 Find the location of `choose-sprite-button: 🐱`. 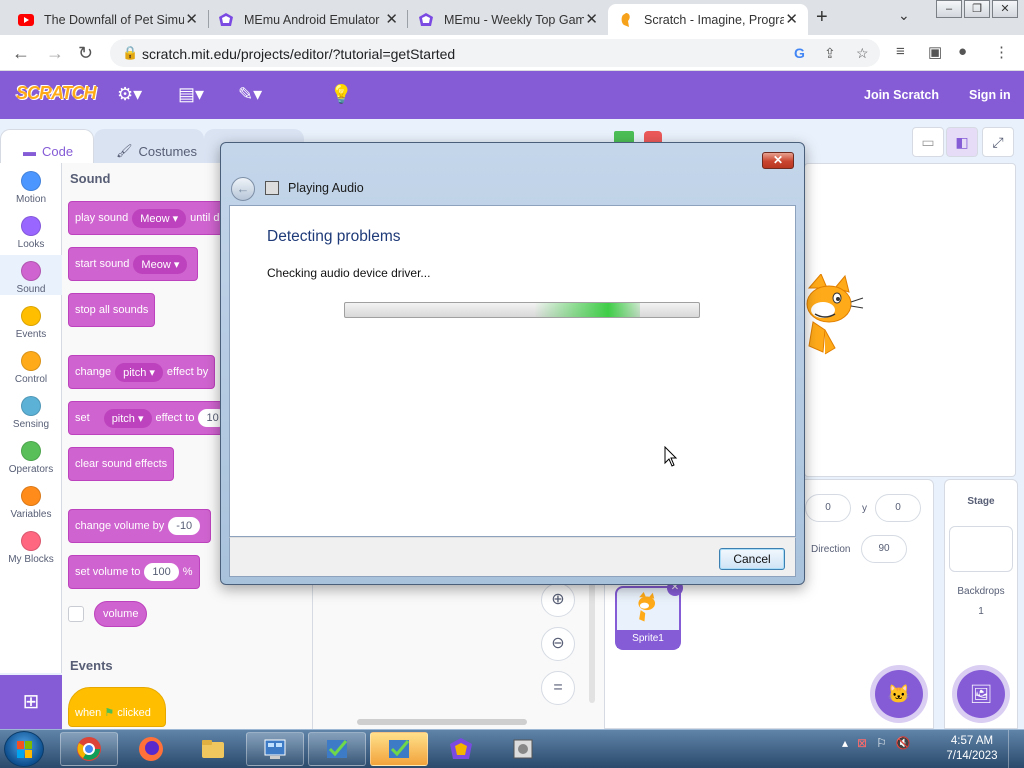

choose-sprite-button: 🐱 is located at coordinates (899, 694).